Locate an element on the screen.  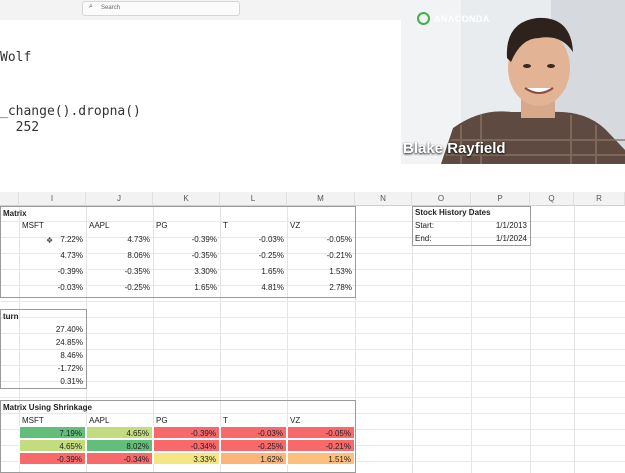
cov-cell: 3.30% is located at coordinates (186, 272).